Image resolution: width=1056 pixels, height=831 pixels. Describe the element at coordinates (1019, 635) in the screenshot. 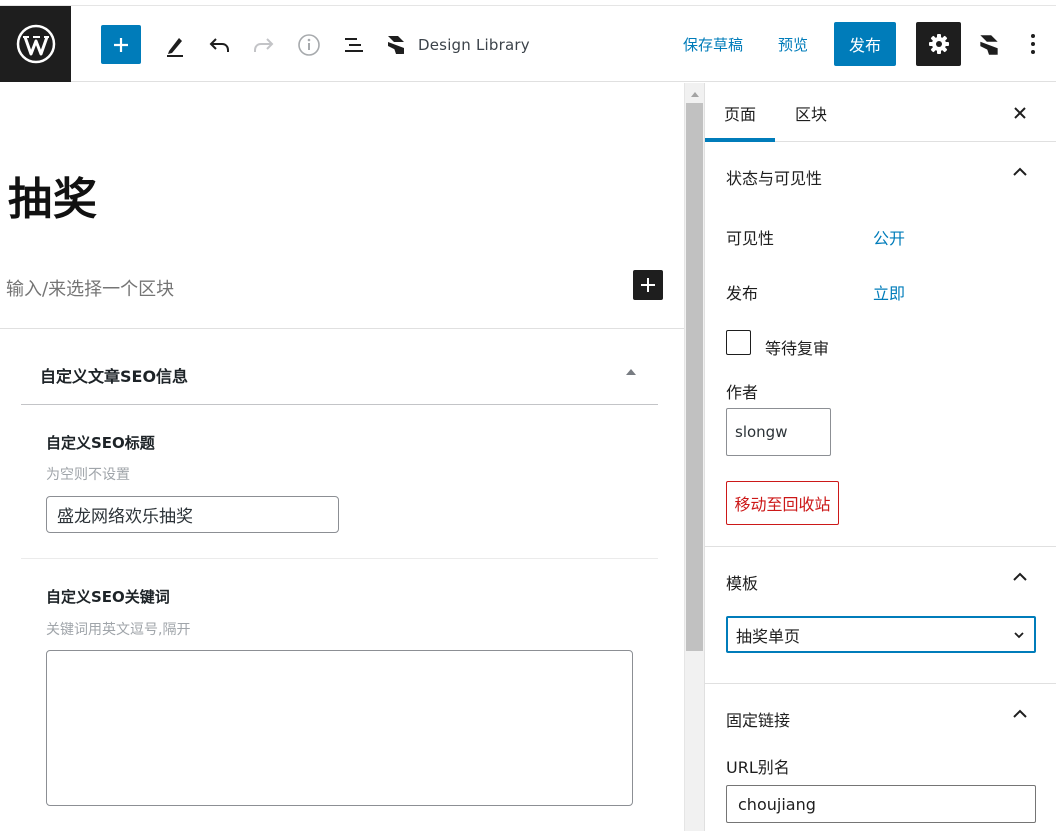

I see `chevron-down-icon` at that location.